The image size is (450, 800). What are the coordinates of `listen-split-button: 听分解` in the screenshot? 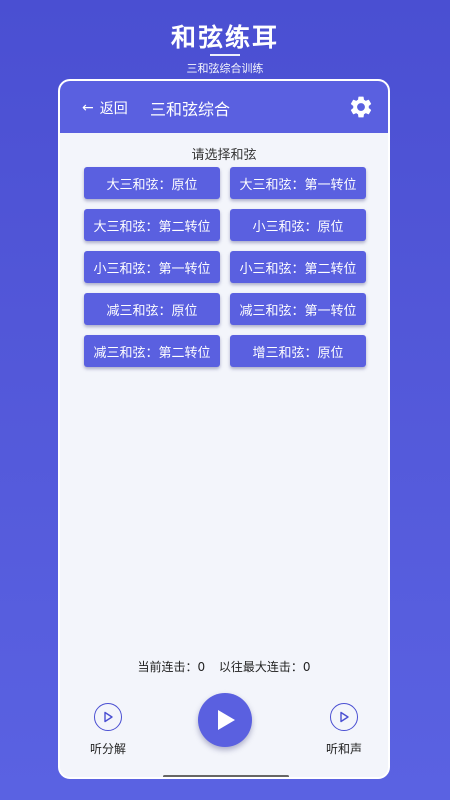 It's located at (108, 730).